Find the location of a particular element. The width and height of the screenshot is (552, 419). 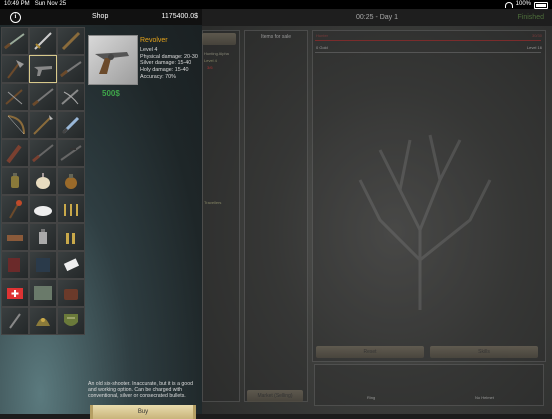

items-for-sale-panel: Items for sale is located at coordinates (276, 216).